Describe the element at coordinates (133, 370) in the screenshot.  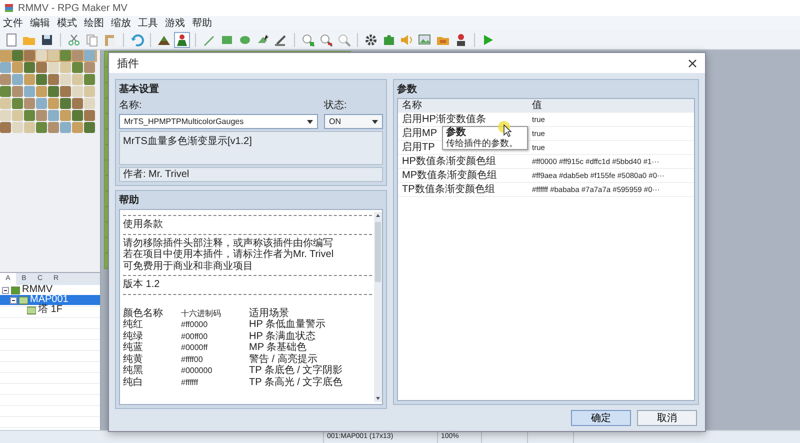
I see `help-table-cell-text: 纯黑` at that location.